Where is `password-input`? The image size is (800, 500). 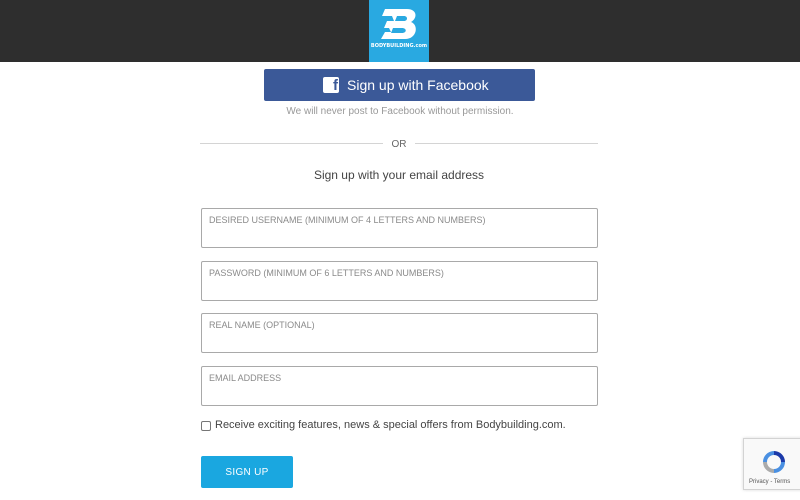 password-input is located at coordinates (398, 289).